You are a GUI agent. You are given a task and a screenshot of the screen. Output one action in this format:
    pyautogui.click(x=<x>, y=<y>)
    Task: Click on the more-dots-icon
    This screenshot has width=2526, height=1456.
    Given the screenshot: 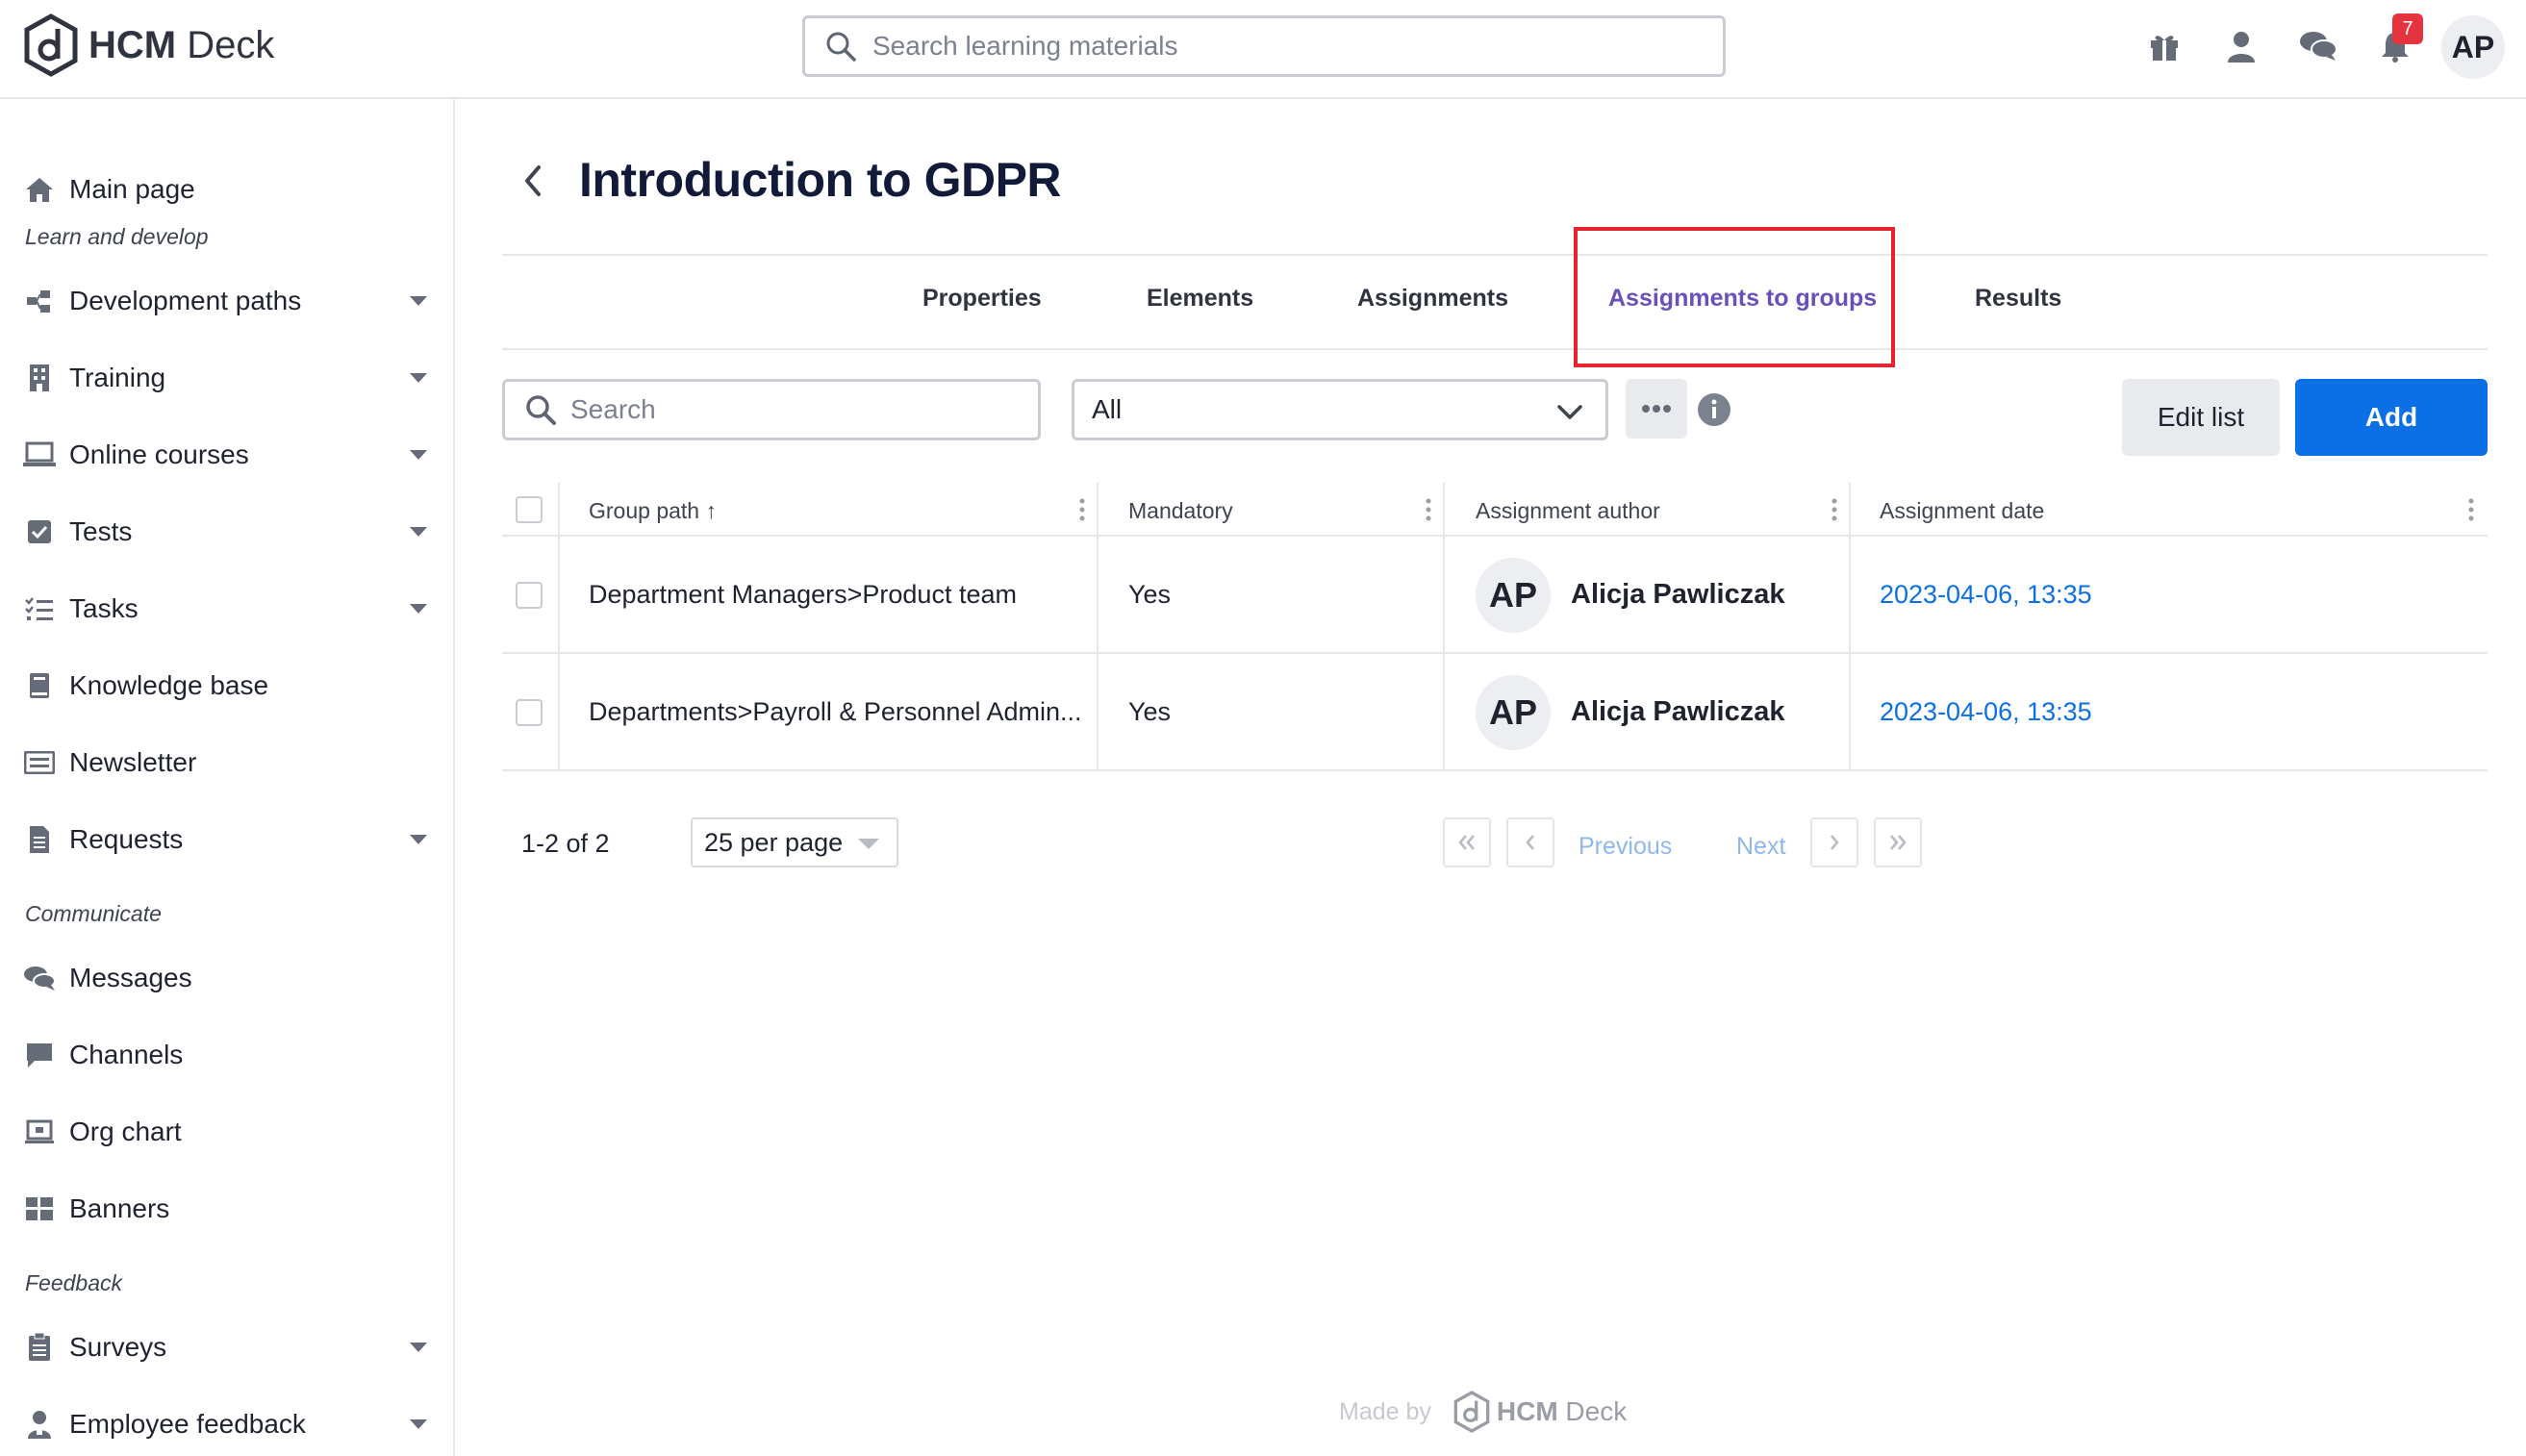 What is the action you would take?
    pyautogui.click(x=1656, y=409)
    